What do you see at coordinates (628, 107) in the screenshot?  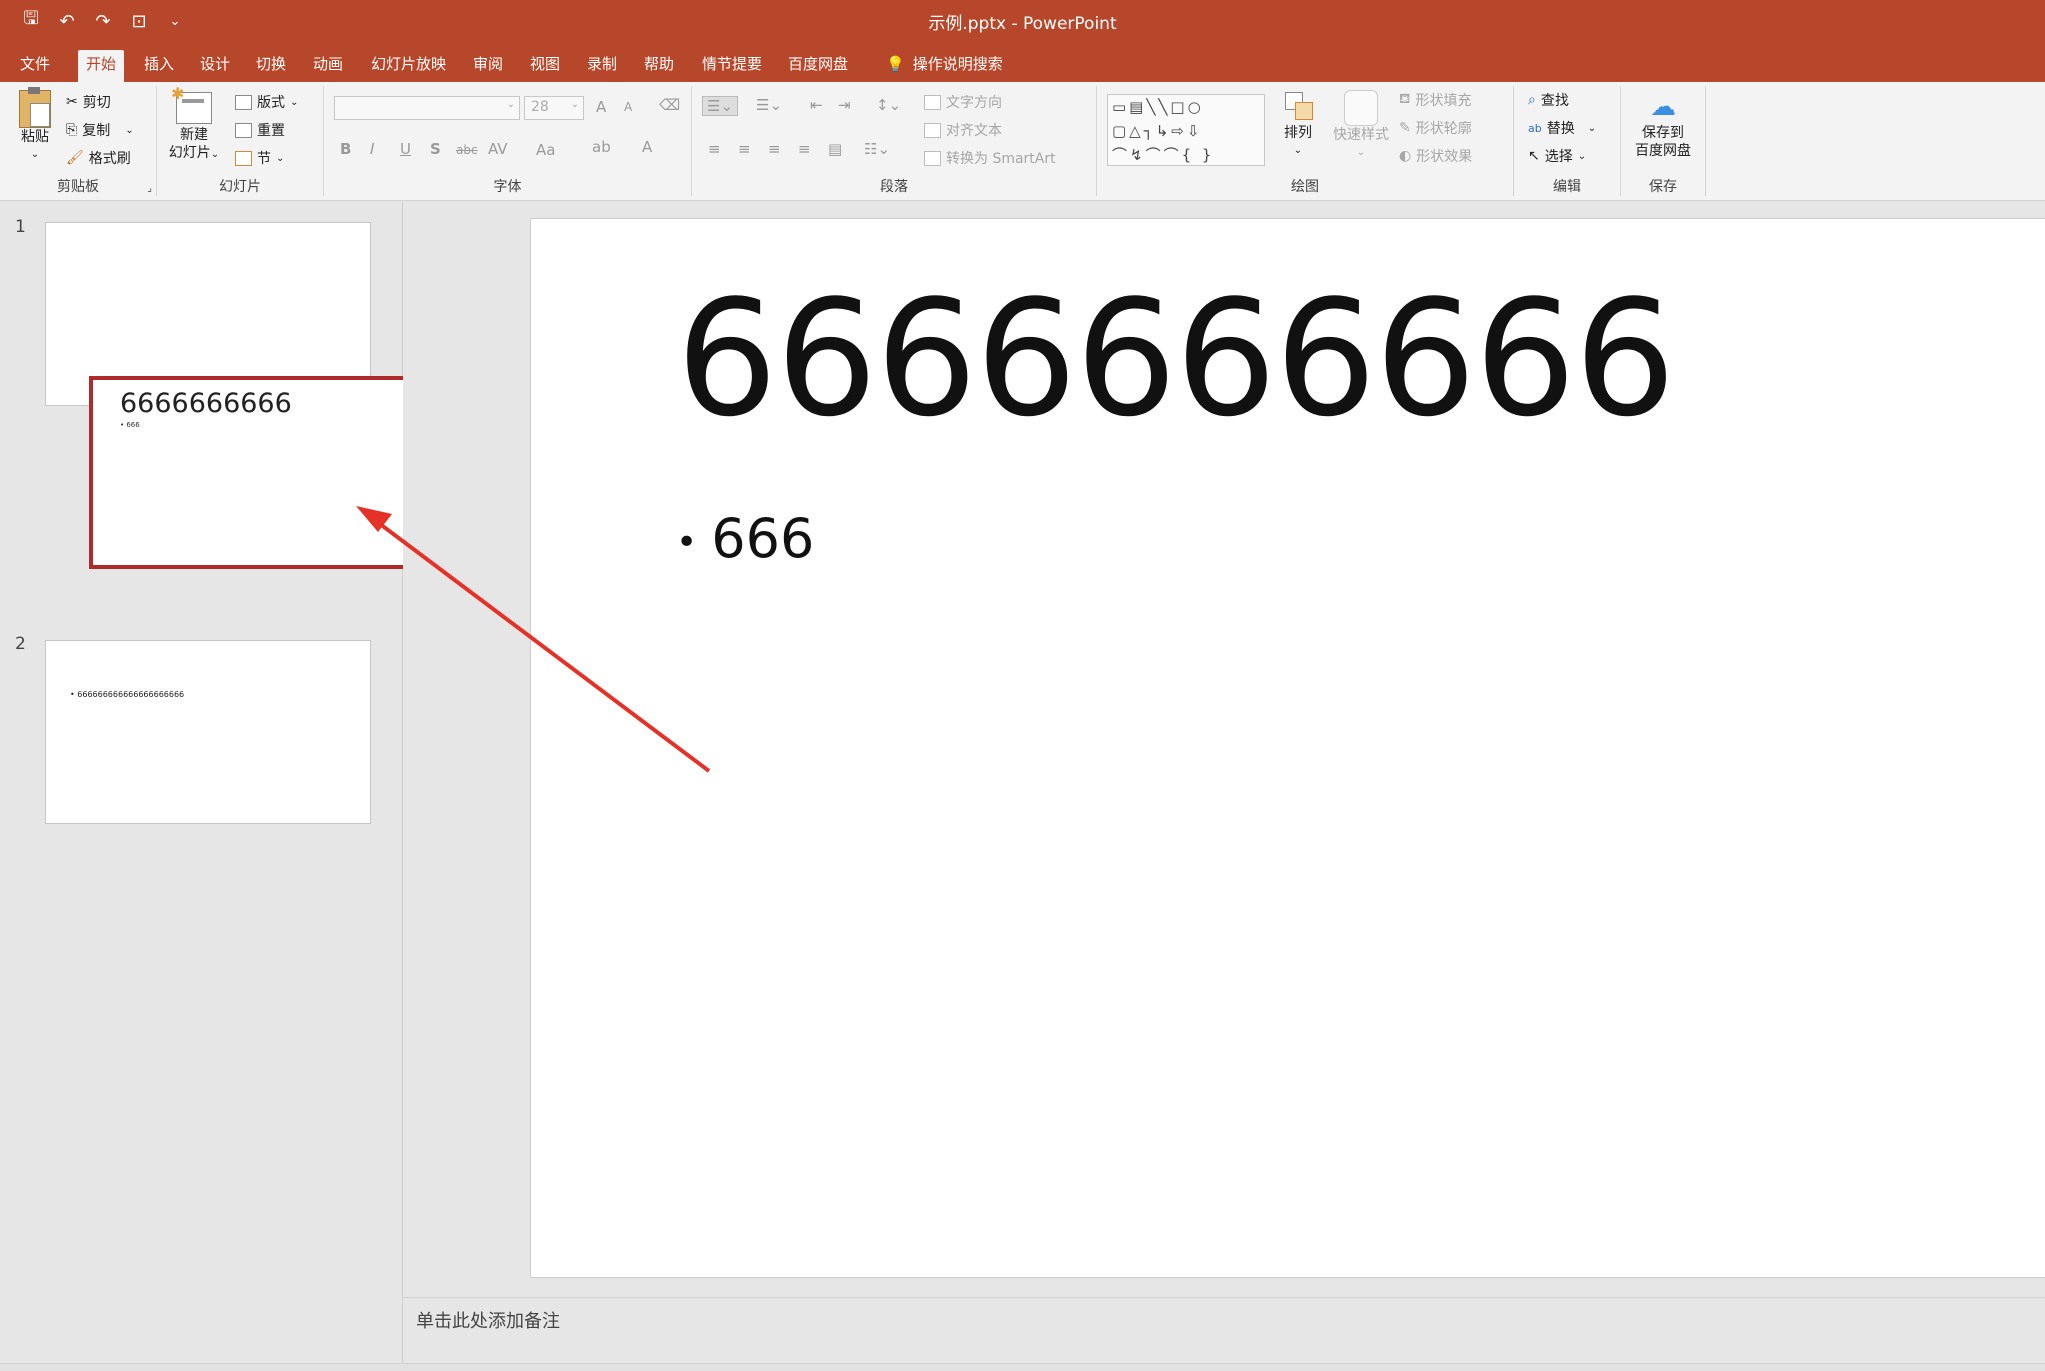 I see `shrink-font-button: A` at bounding box center [628, 107].